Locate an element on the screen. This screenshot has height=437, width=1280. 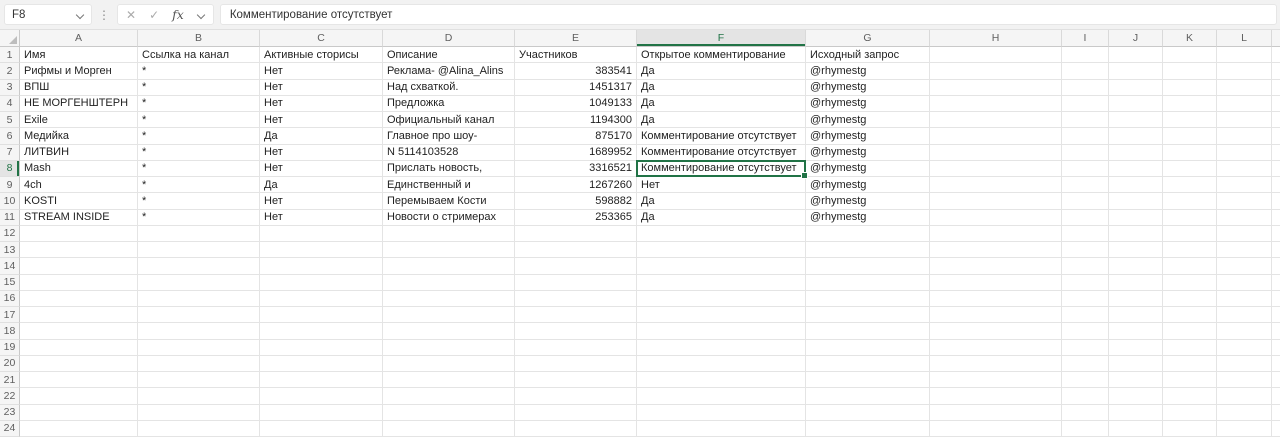
column-header-K: K is located at coordinates (1190, 38).